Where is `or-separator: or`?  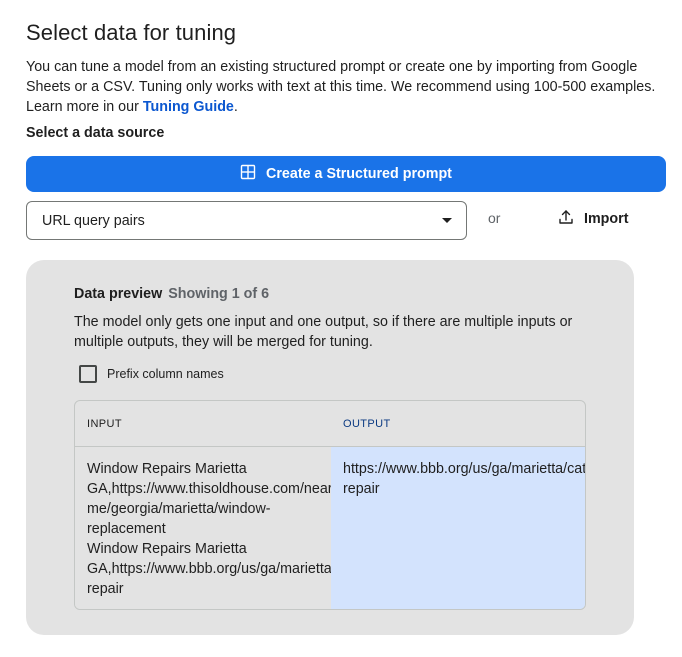
or-separator: or is located at coordinates (494, 218).